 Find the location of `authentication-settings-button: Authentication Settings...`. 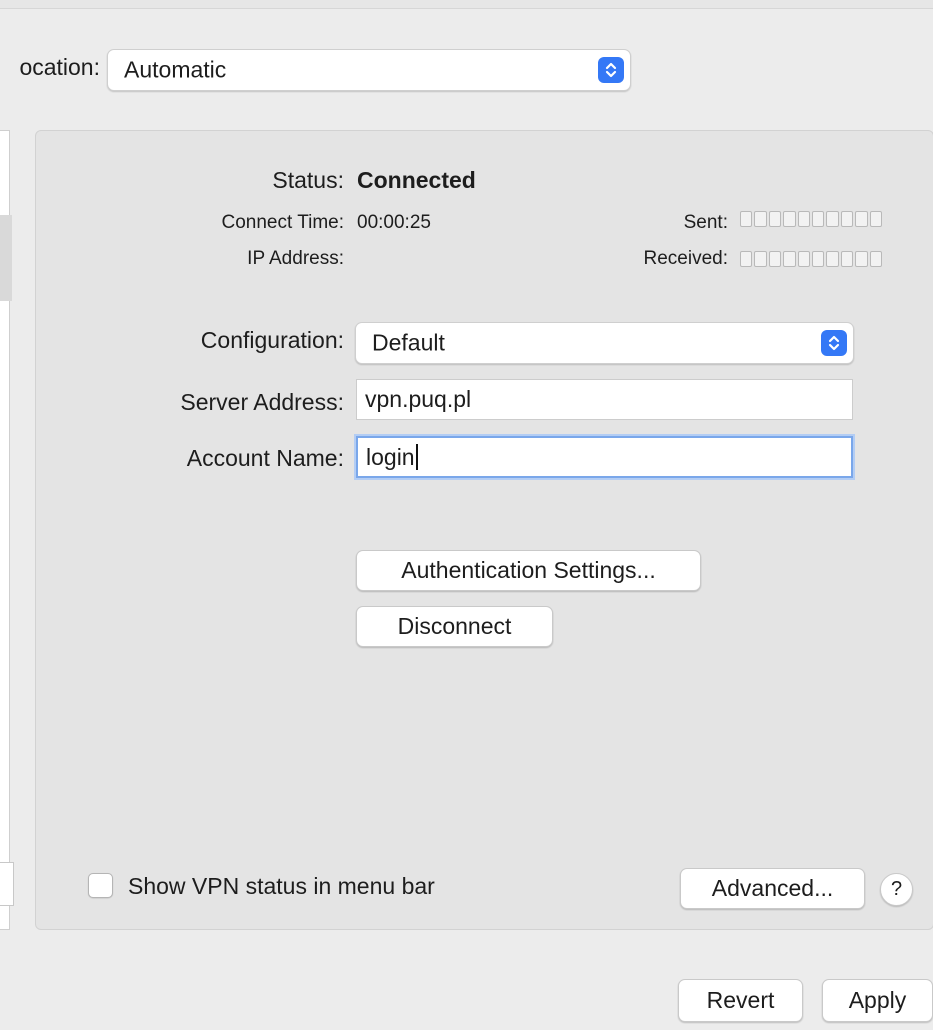

authentication-settings-button: Authentication Settings... is located at coordinates (528, 570).